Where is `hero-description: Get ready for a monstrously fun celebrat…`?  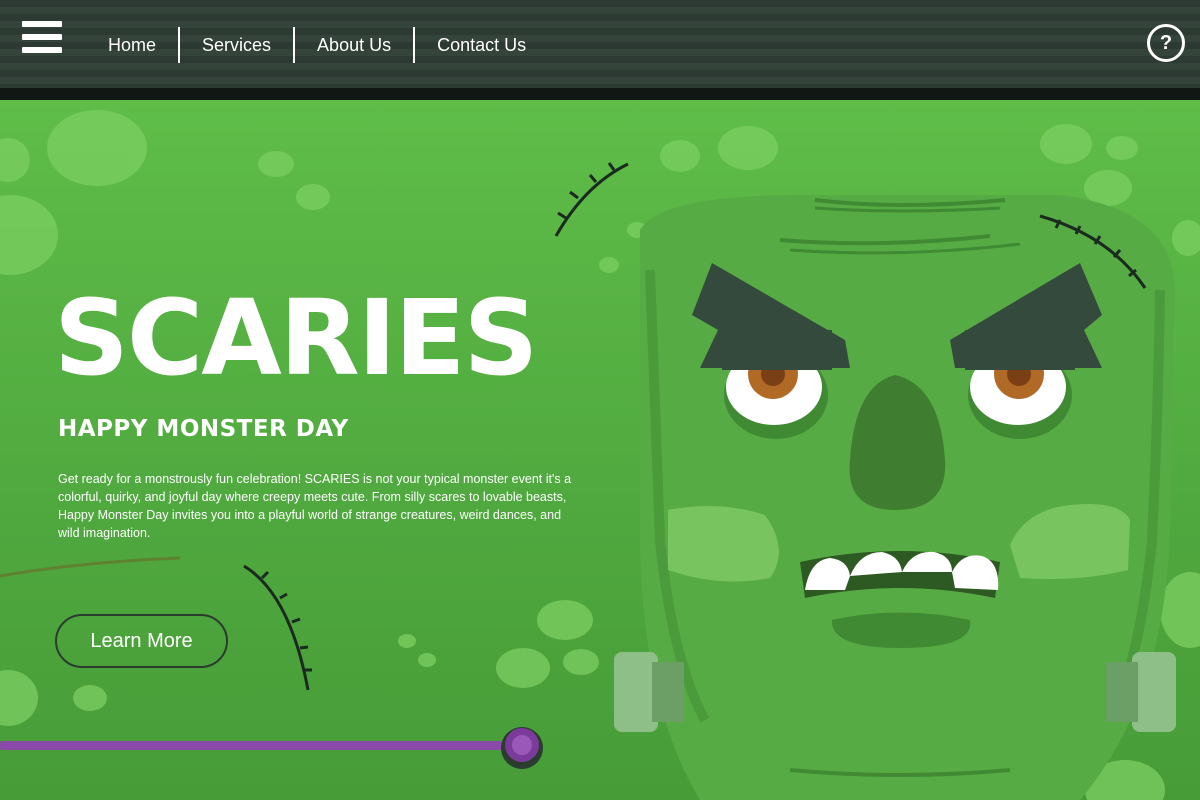
hero-description: Get ready for a monstrously fun celebrat… is located at coordinates (315, 506).